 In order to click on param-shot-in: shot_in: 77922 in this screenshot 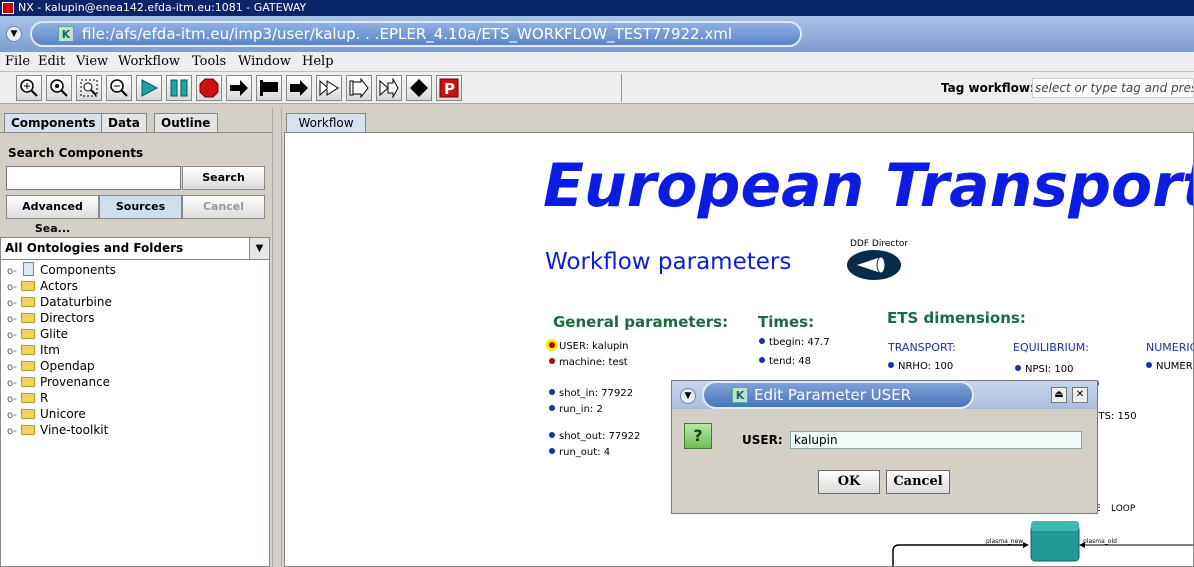, I will do `click(591, 393)`.